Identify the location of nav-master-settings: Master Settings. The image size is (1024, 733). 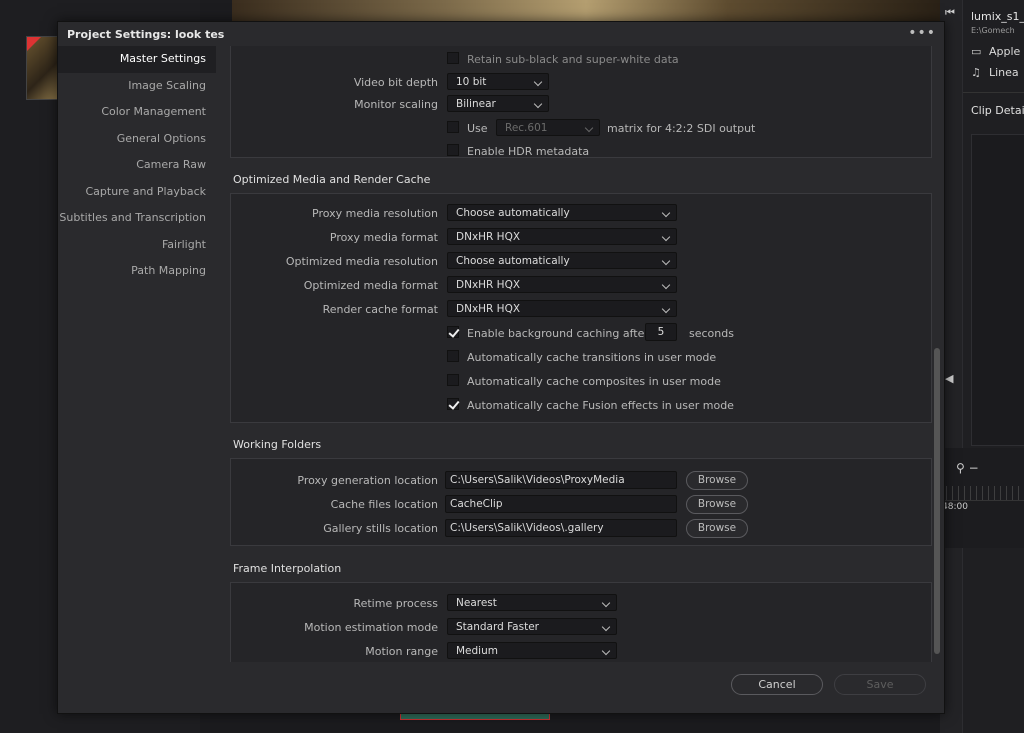
(137, 59).